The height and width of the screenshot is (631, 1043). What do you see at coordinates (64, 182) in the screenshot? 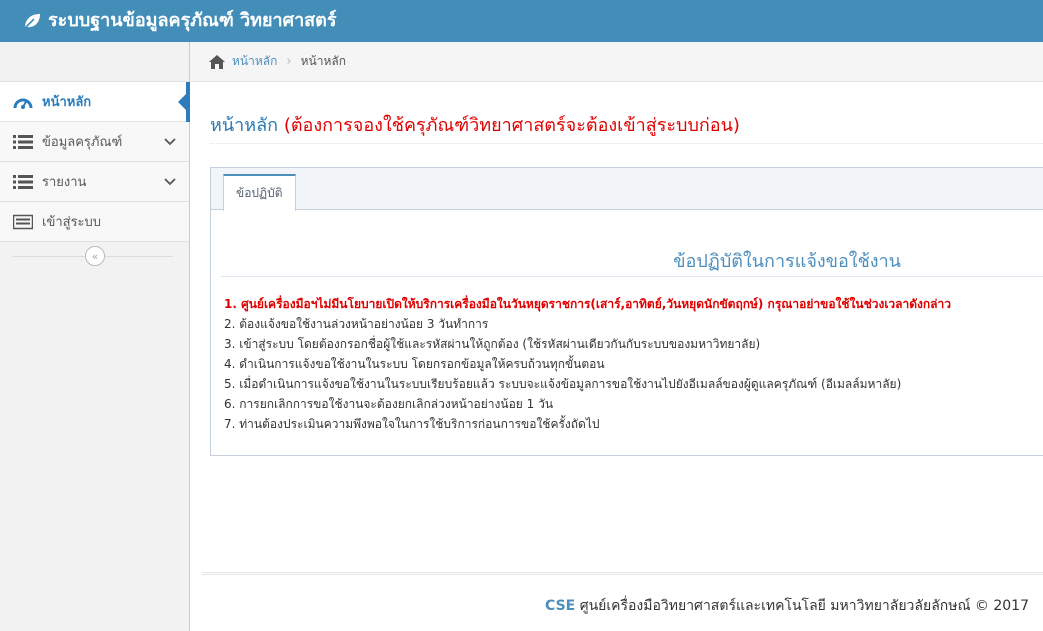
I see `sidebar-item-label: รายงาน` at bounding box center [64, 182].